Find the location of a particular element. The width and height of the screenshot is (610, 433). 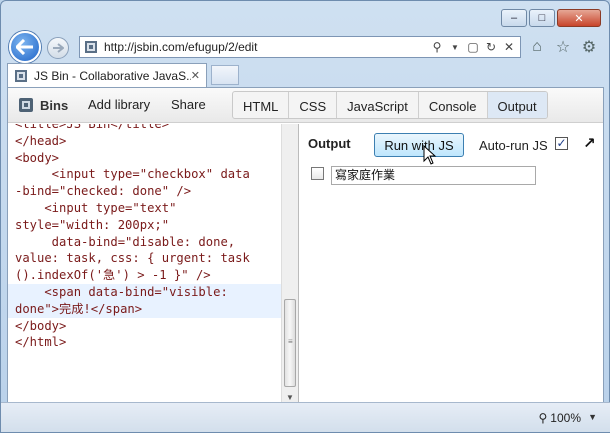

home-icon: ⌂ is located at coordinates (537, 47).